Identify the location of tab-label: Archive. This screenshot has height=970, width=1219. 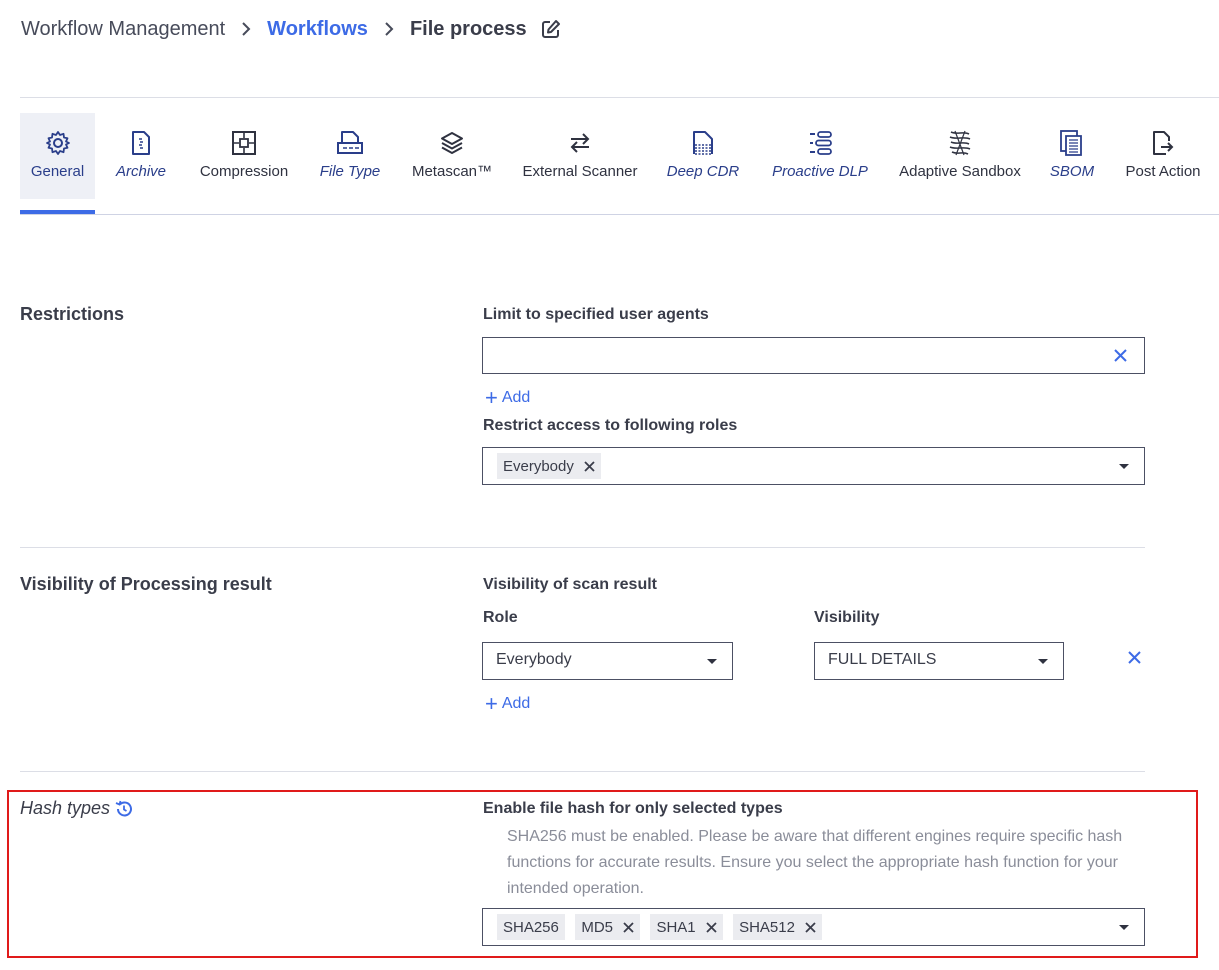
(141, 171).